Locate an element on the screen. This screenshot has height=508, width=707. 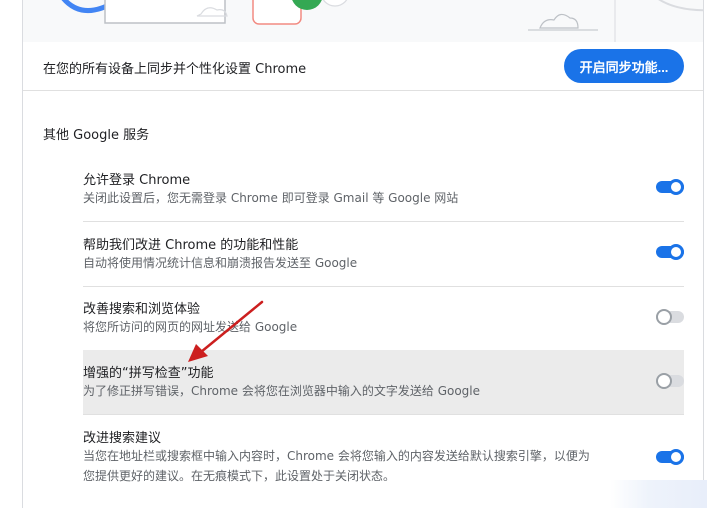
setting-title: 增强的“拼写检查”功能 is located at coordinates (148, 373).